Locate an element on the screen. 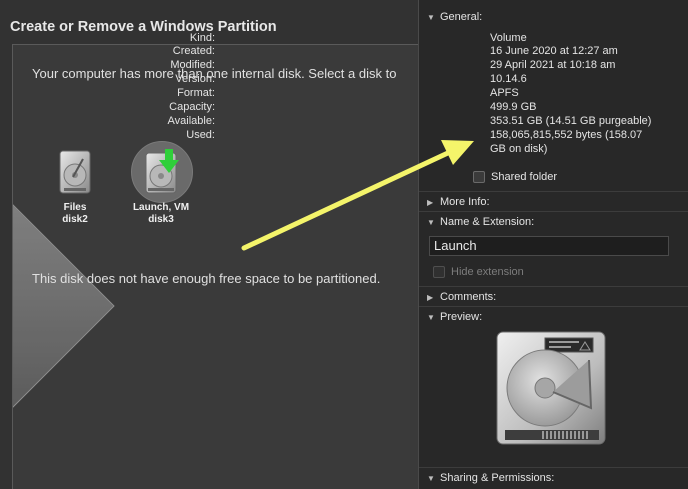 Image resolution: width=688 pixels, height=489 pixels. section-label: General: is located at coordinates (461, 17).